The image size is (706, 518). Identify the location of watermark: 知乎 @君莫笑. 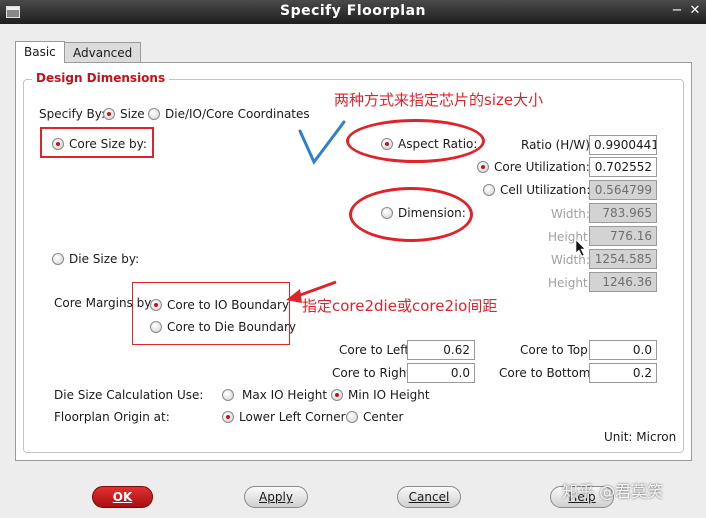
(613, 491).